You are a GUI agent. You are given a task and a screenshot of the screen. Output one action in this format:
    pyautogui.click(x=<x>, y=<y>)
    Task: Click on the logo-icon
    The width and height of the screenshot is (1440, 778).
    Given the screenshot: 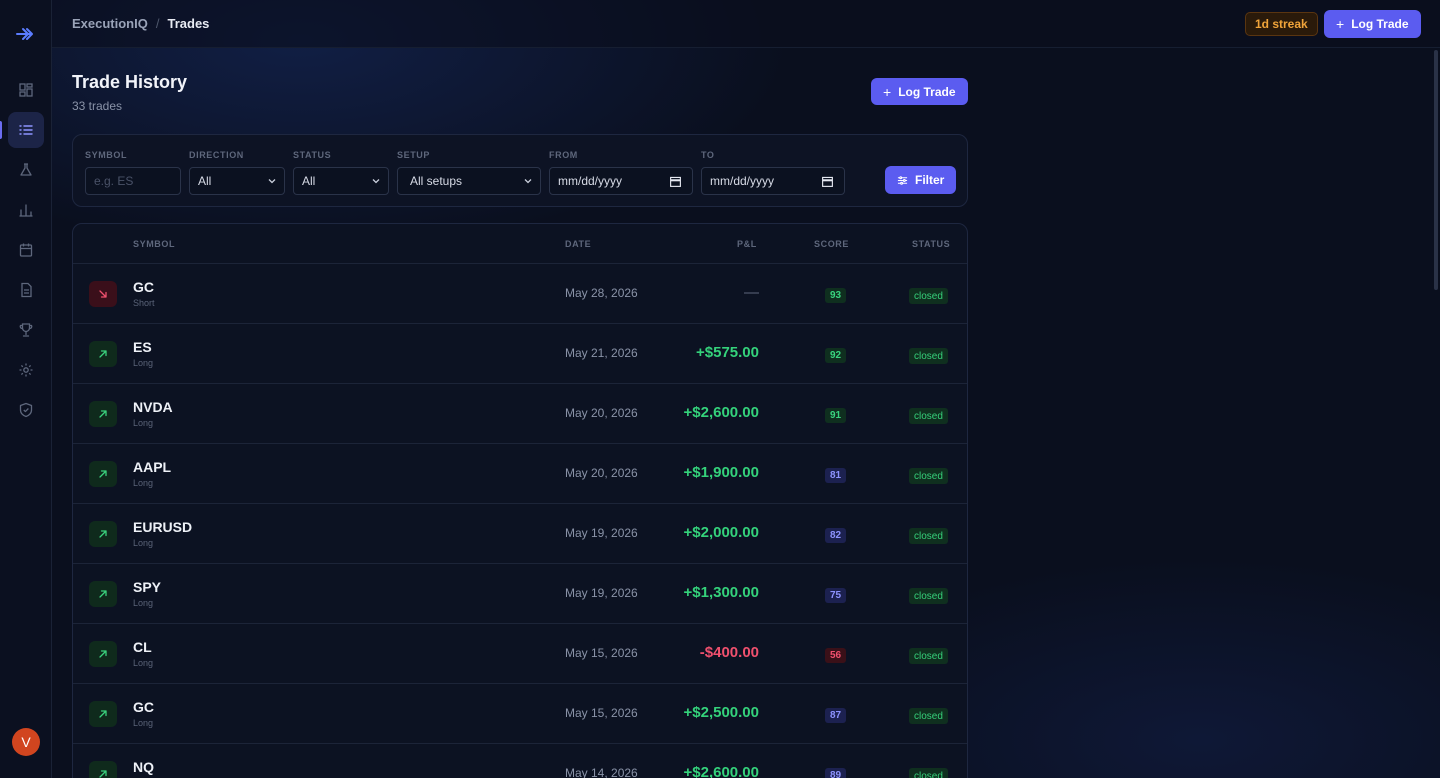 What is the action you would take?
    pyautogui.click(x=26, y=34)
    